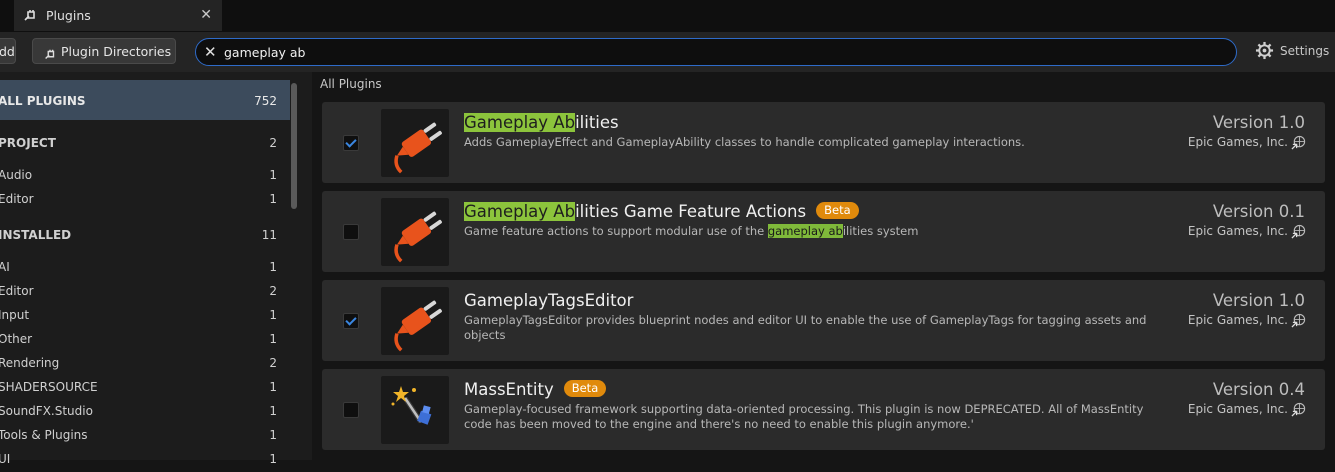 The image size is (1335, 472). Describe the element at coordinates (145, 144) in the screenshot. I see `sidebar-item-project: PROJECT 2` at that location.